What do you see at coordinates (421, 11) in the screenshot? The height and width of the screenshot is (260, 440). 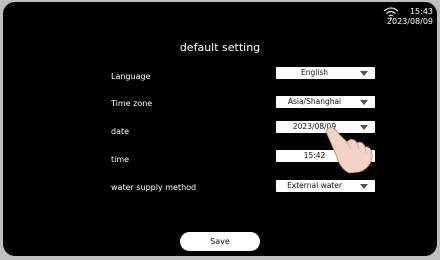 I see `status-time: 15:43` at bounding box center [421, 11].